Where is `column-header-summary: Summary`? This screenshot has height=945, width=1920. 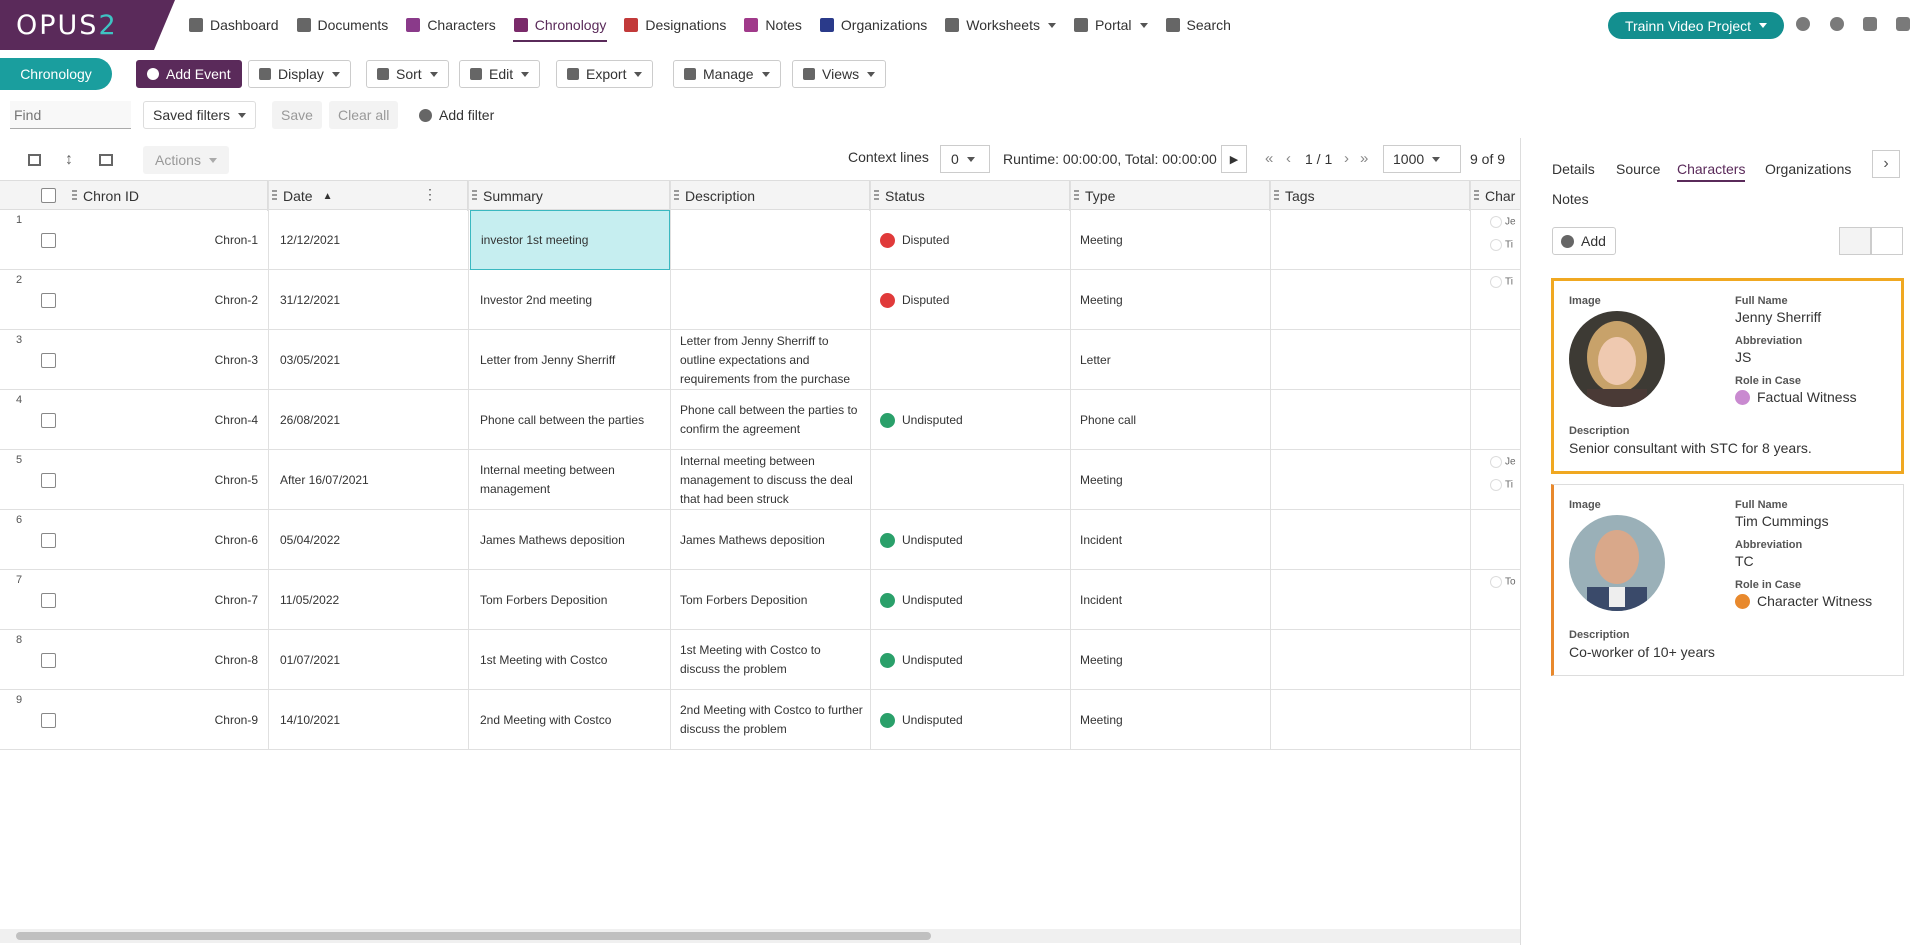 column-header-summary: Summary is located at coordinates (569, 196).